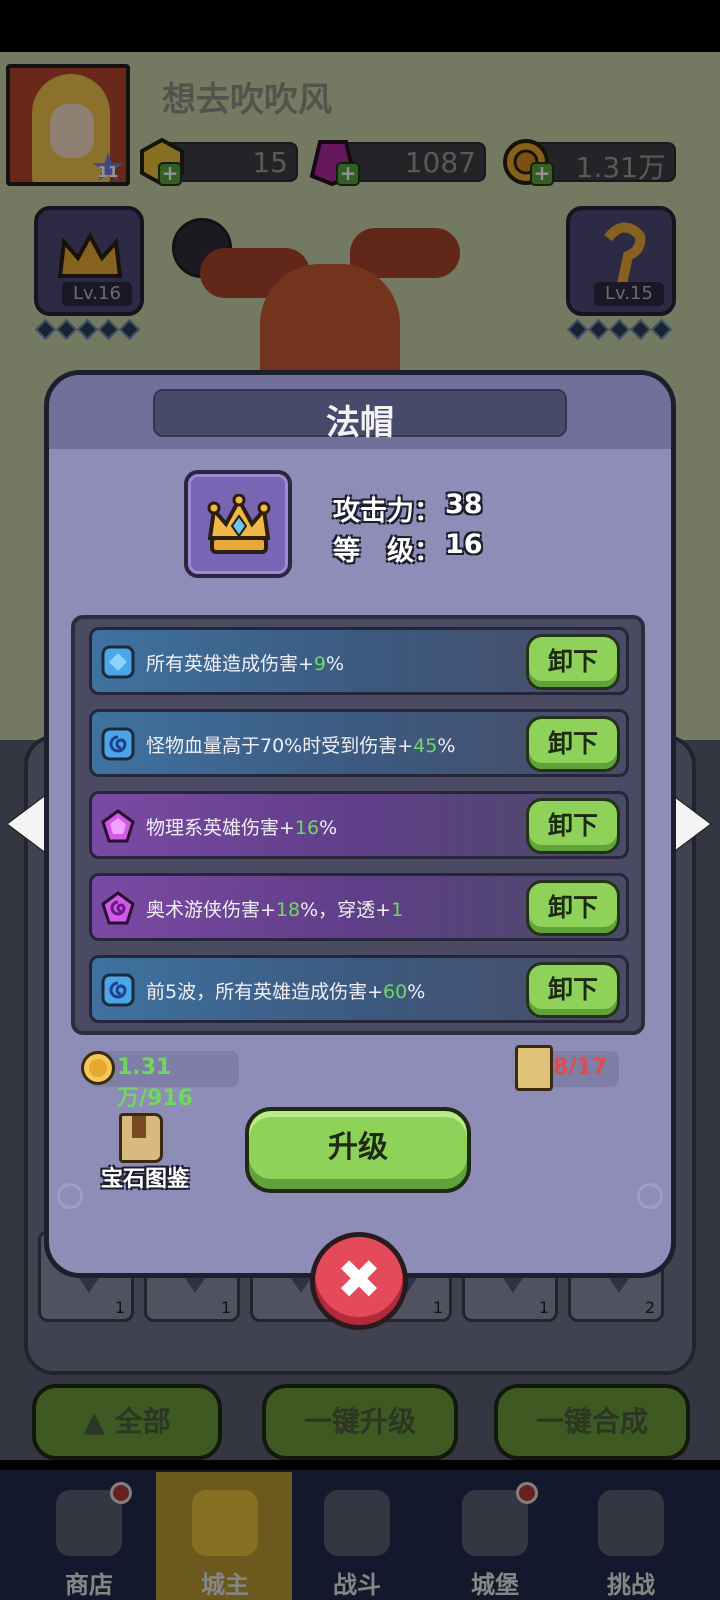 The height and width of the screenshot is (1600, 720). Describe the element at coordinates (690, 824) in the screenshot. I see `next-item-arrow` at that location.